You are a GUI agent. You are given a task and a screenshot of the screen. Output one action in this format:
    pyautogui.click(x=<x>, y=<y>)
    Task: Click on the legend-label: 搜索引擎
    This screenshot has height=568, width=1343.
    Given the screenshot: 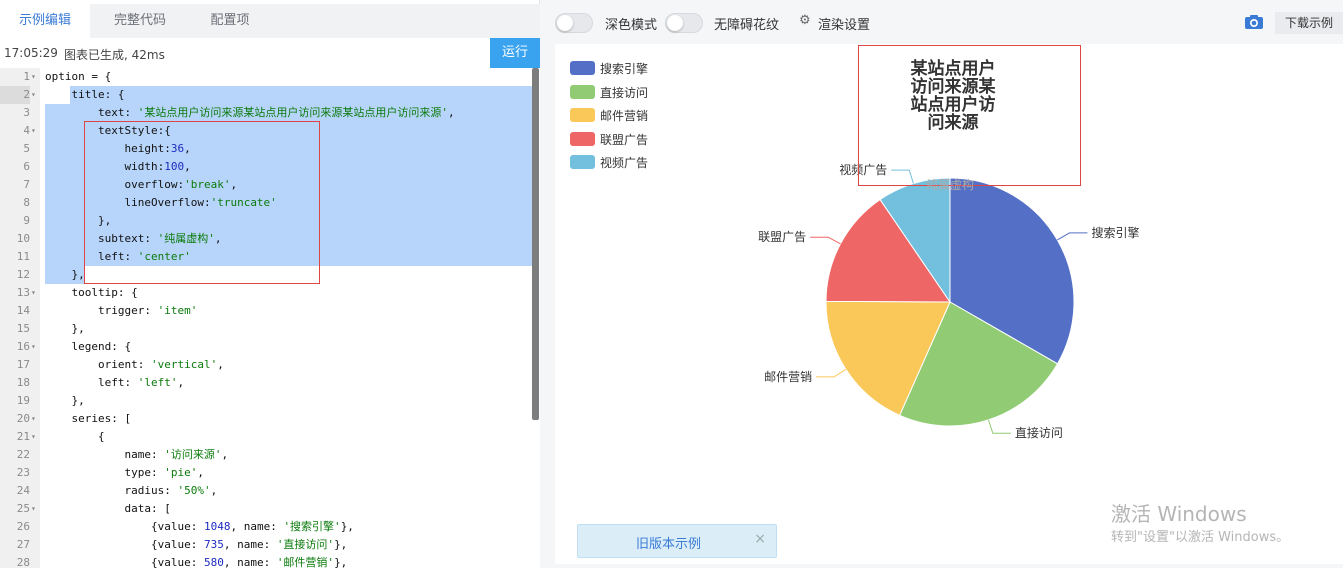 What is the action you would take?
    pyautogui.click(x=624, y=69)
    